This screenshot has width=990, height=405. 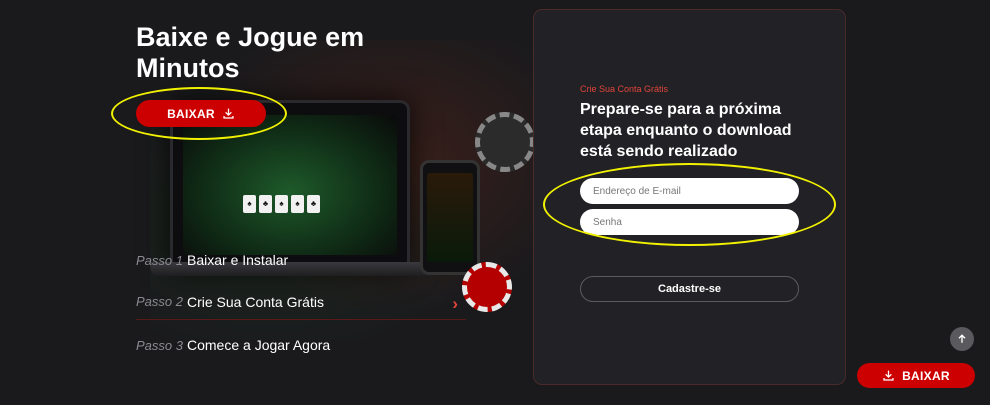 I want to click on step-item-2: Passo 2 Crie Sua Conta Grátis ›, so click(x=301, y=302).